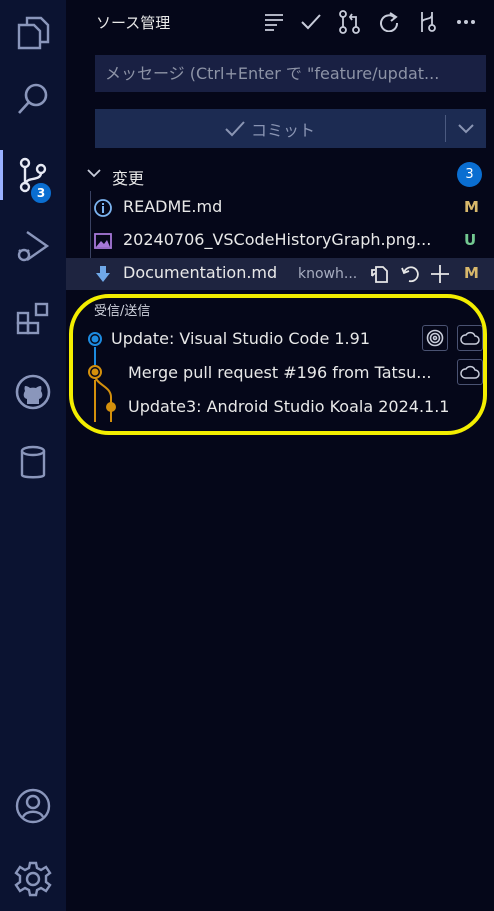  Describe the element at coordinates (133, 23) in the screenshot. I see `panel-title: ソース管理` at that location.